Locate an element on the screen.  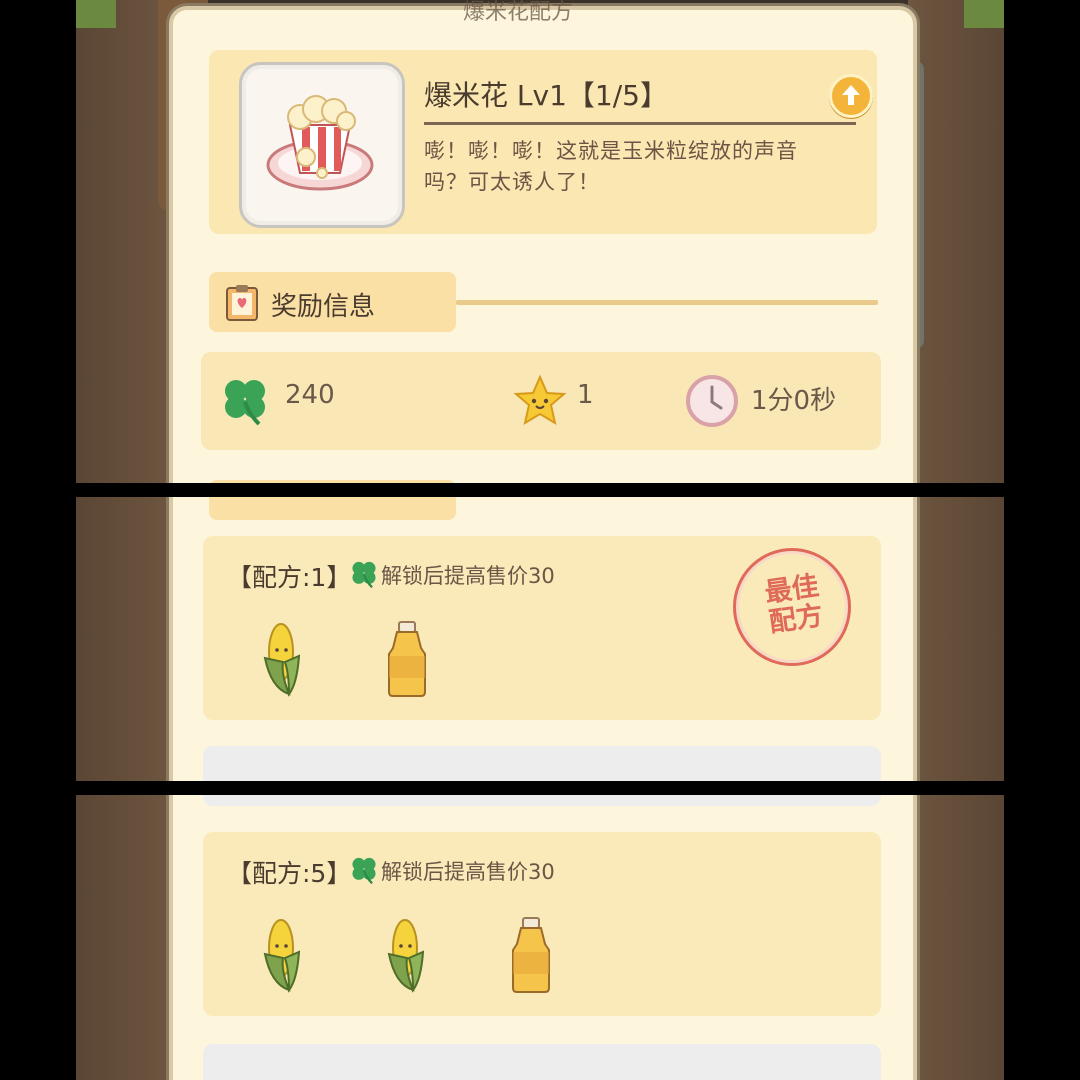
reward-section-header: 奖励信息 is located at coordinates (332, 302).